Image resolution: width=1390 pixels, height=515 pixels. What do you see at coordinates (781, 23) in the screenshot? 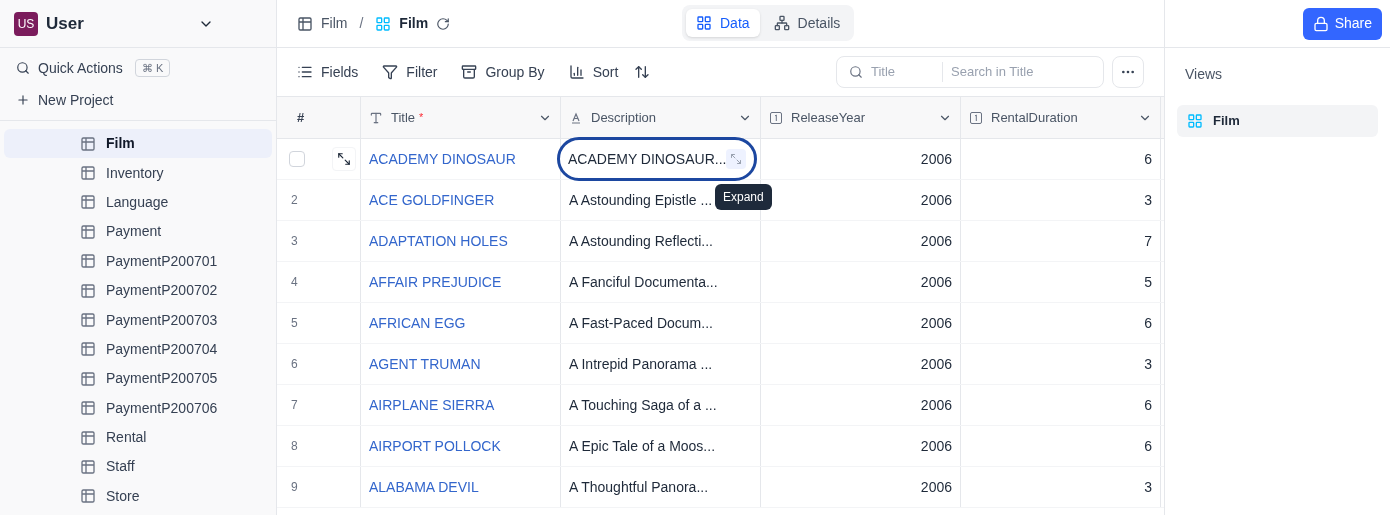
I see `diagram-icon` at bounding box center [781, 23].